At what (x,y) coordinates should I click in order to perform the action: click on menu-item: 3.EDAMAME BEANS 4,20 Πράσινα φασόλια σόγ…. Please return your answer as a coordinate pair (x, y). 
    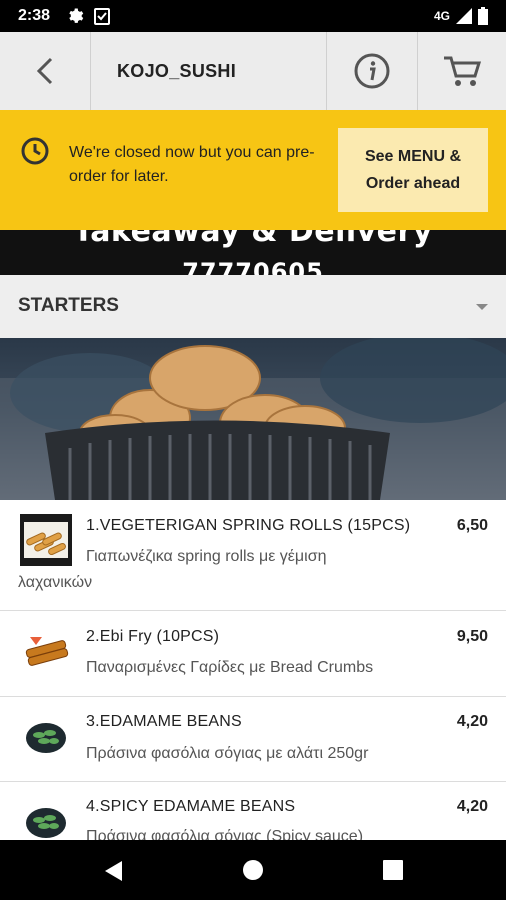
    Looking at the image, I should click on (253, 739).